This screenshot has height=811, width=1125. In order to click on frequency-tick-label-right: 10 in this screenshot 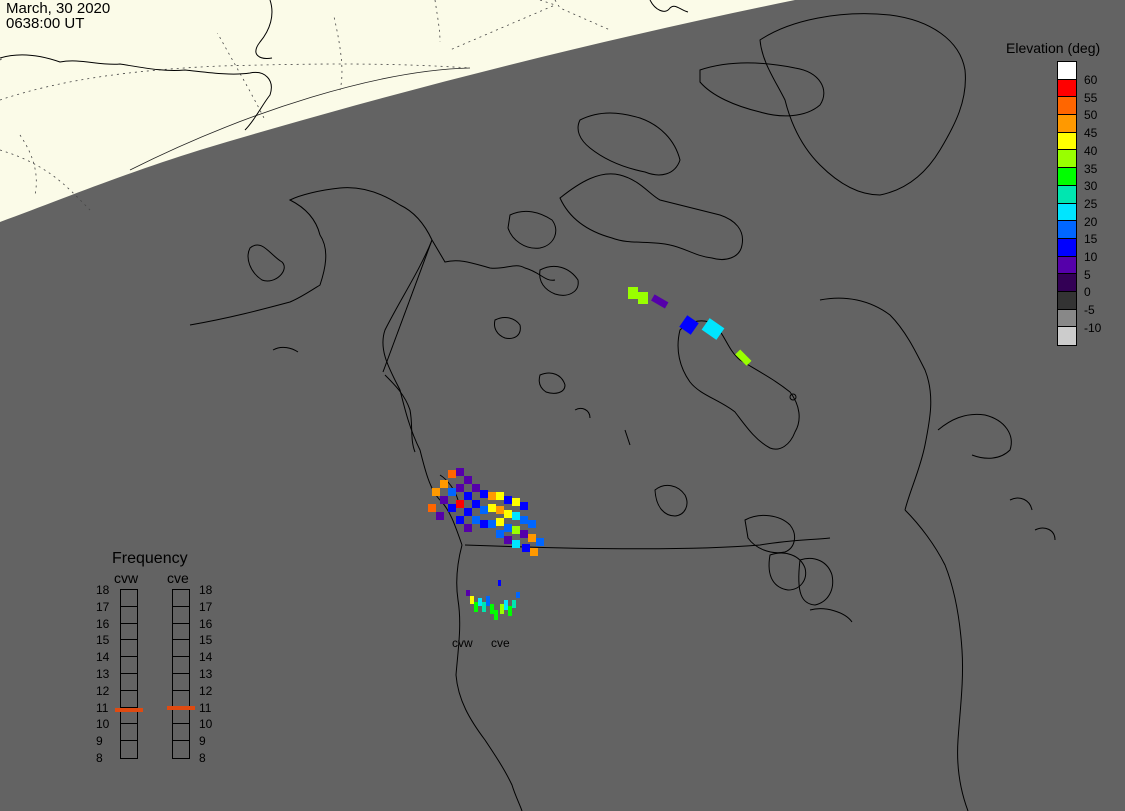, I will do `click(206, 724)`.